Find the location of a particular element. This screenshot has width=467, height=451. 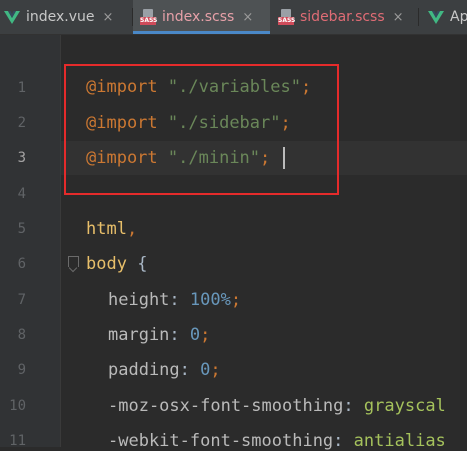

line-number: 4 is located at coordinates (21, 194).